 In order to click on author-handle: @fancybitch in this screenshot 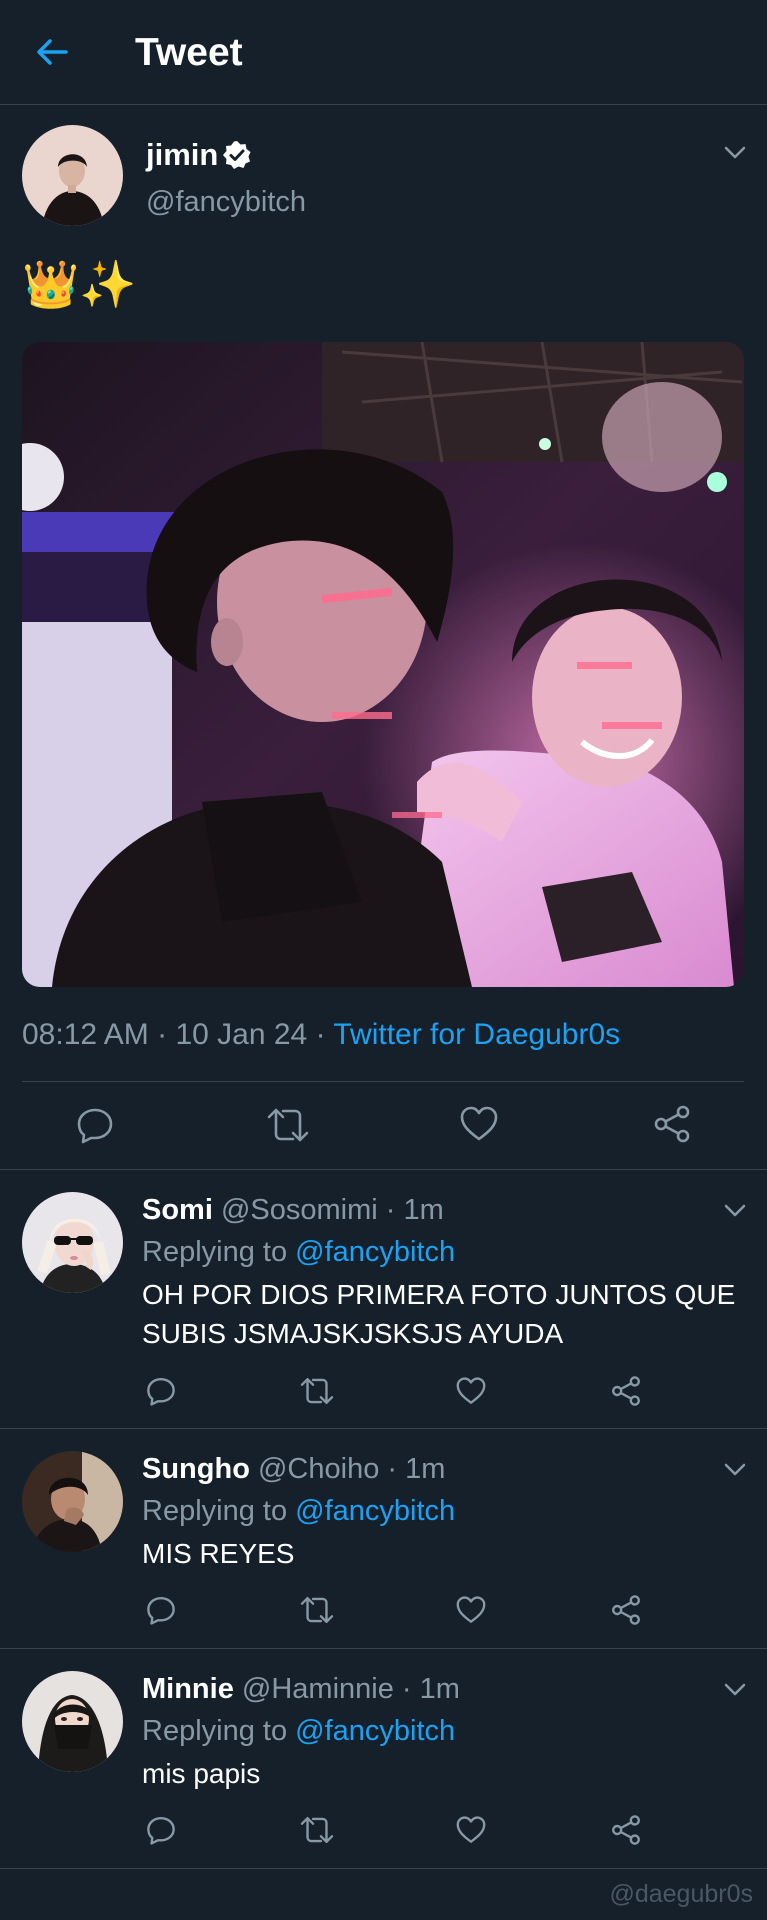, I will do `click(226, 202)`.